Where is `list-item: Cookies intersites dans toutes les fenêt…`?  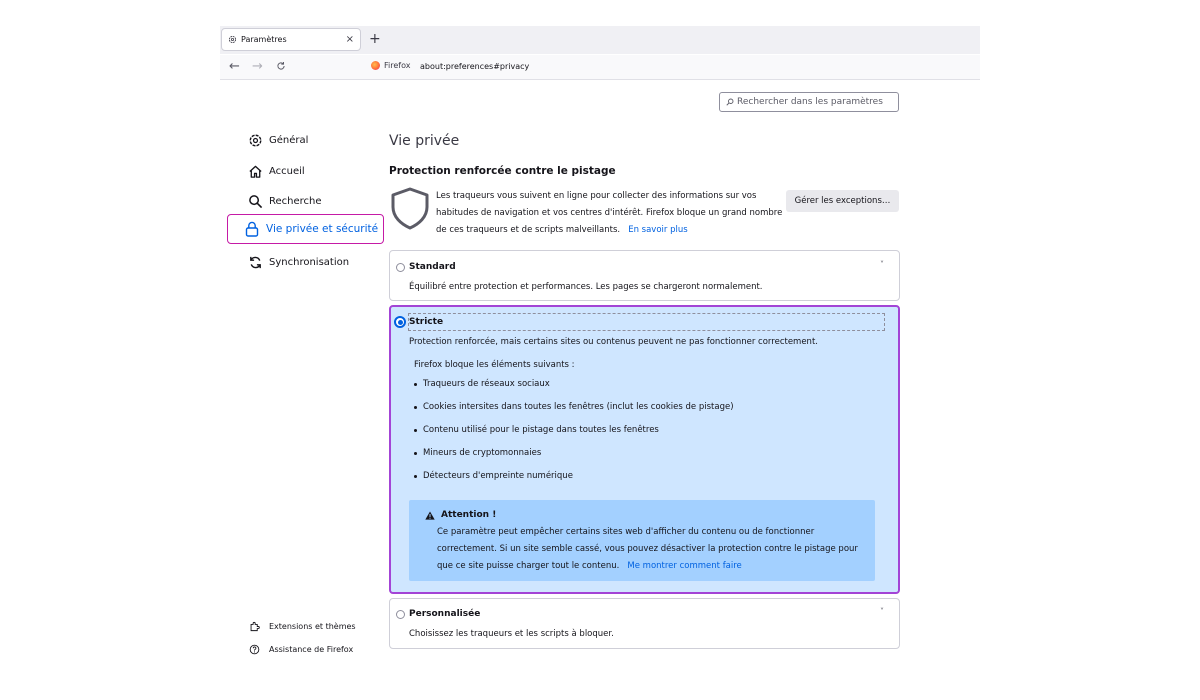 list-item: Cookies intersites dans toutes les fenêt… is located at coordinates (574, 407).